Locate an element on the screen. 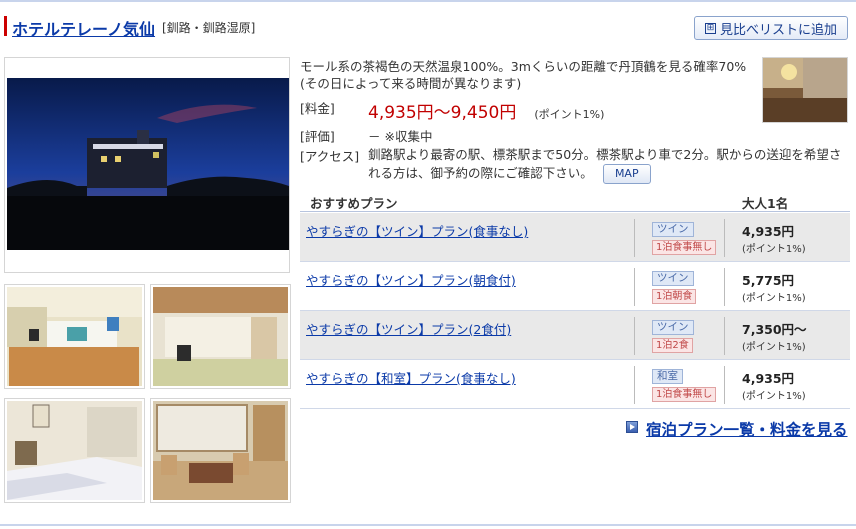  map-button: MAP is located at coordinates (626, 174).